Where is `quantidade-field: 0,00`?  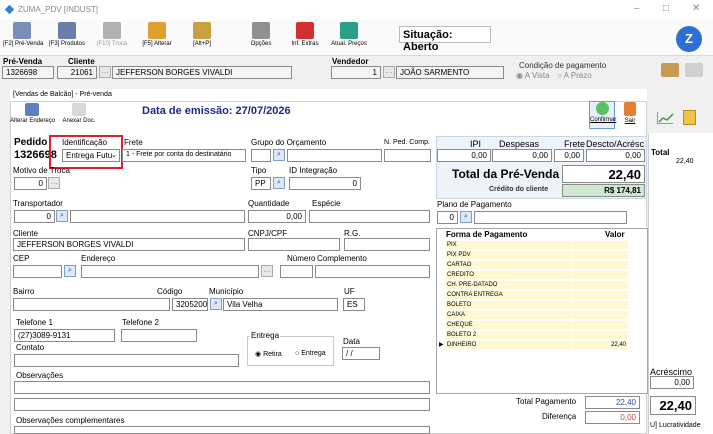
quantidade-field: 0,00 is located at coordinates (277, 216).